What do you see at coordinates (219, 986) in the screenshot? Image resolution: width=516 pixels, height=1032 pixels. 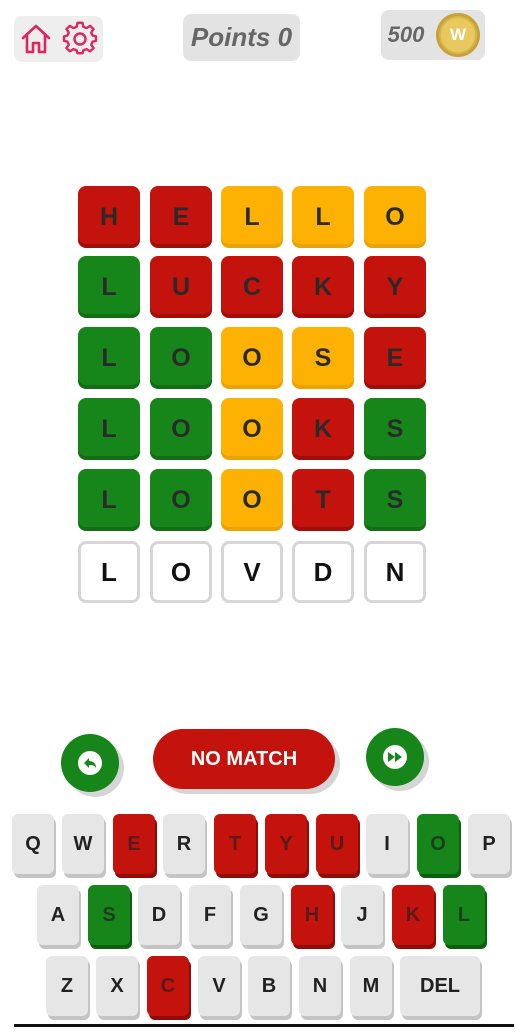 I see `key-v: V` at bounding box center [219, 986].